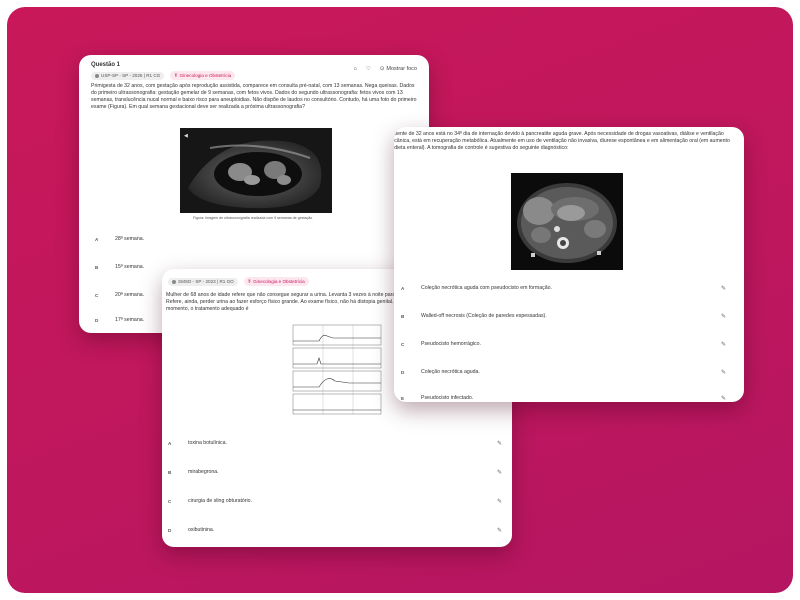  Describe the element at coordinates (220, 501) in the screenshot. I see `option-text: cirurgia de sling obturatório.` at that location.